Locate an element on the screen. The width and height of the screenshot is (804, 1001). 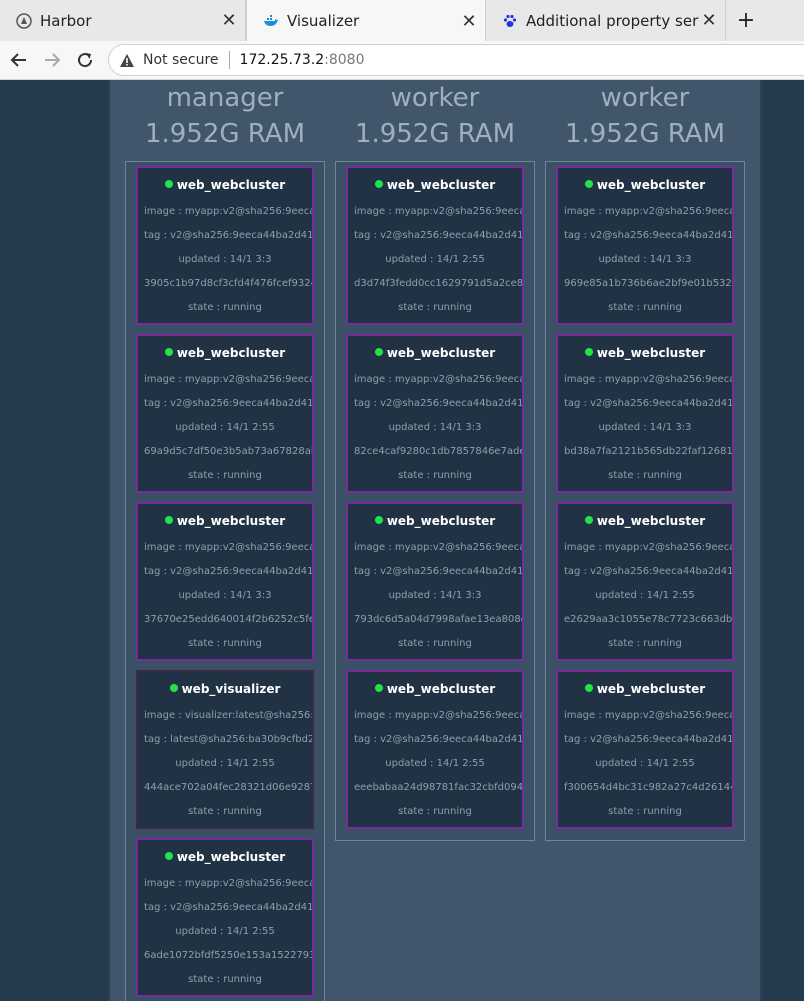
tab-additional-property-service: Additional property service ✕ is located at coordinates (606, 20).